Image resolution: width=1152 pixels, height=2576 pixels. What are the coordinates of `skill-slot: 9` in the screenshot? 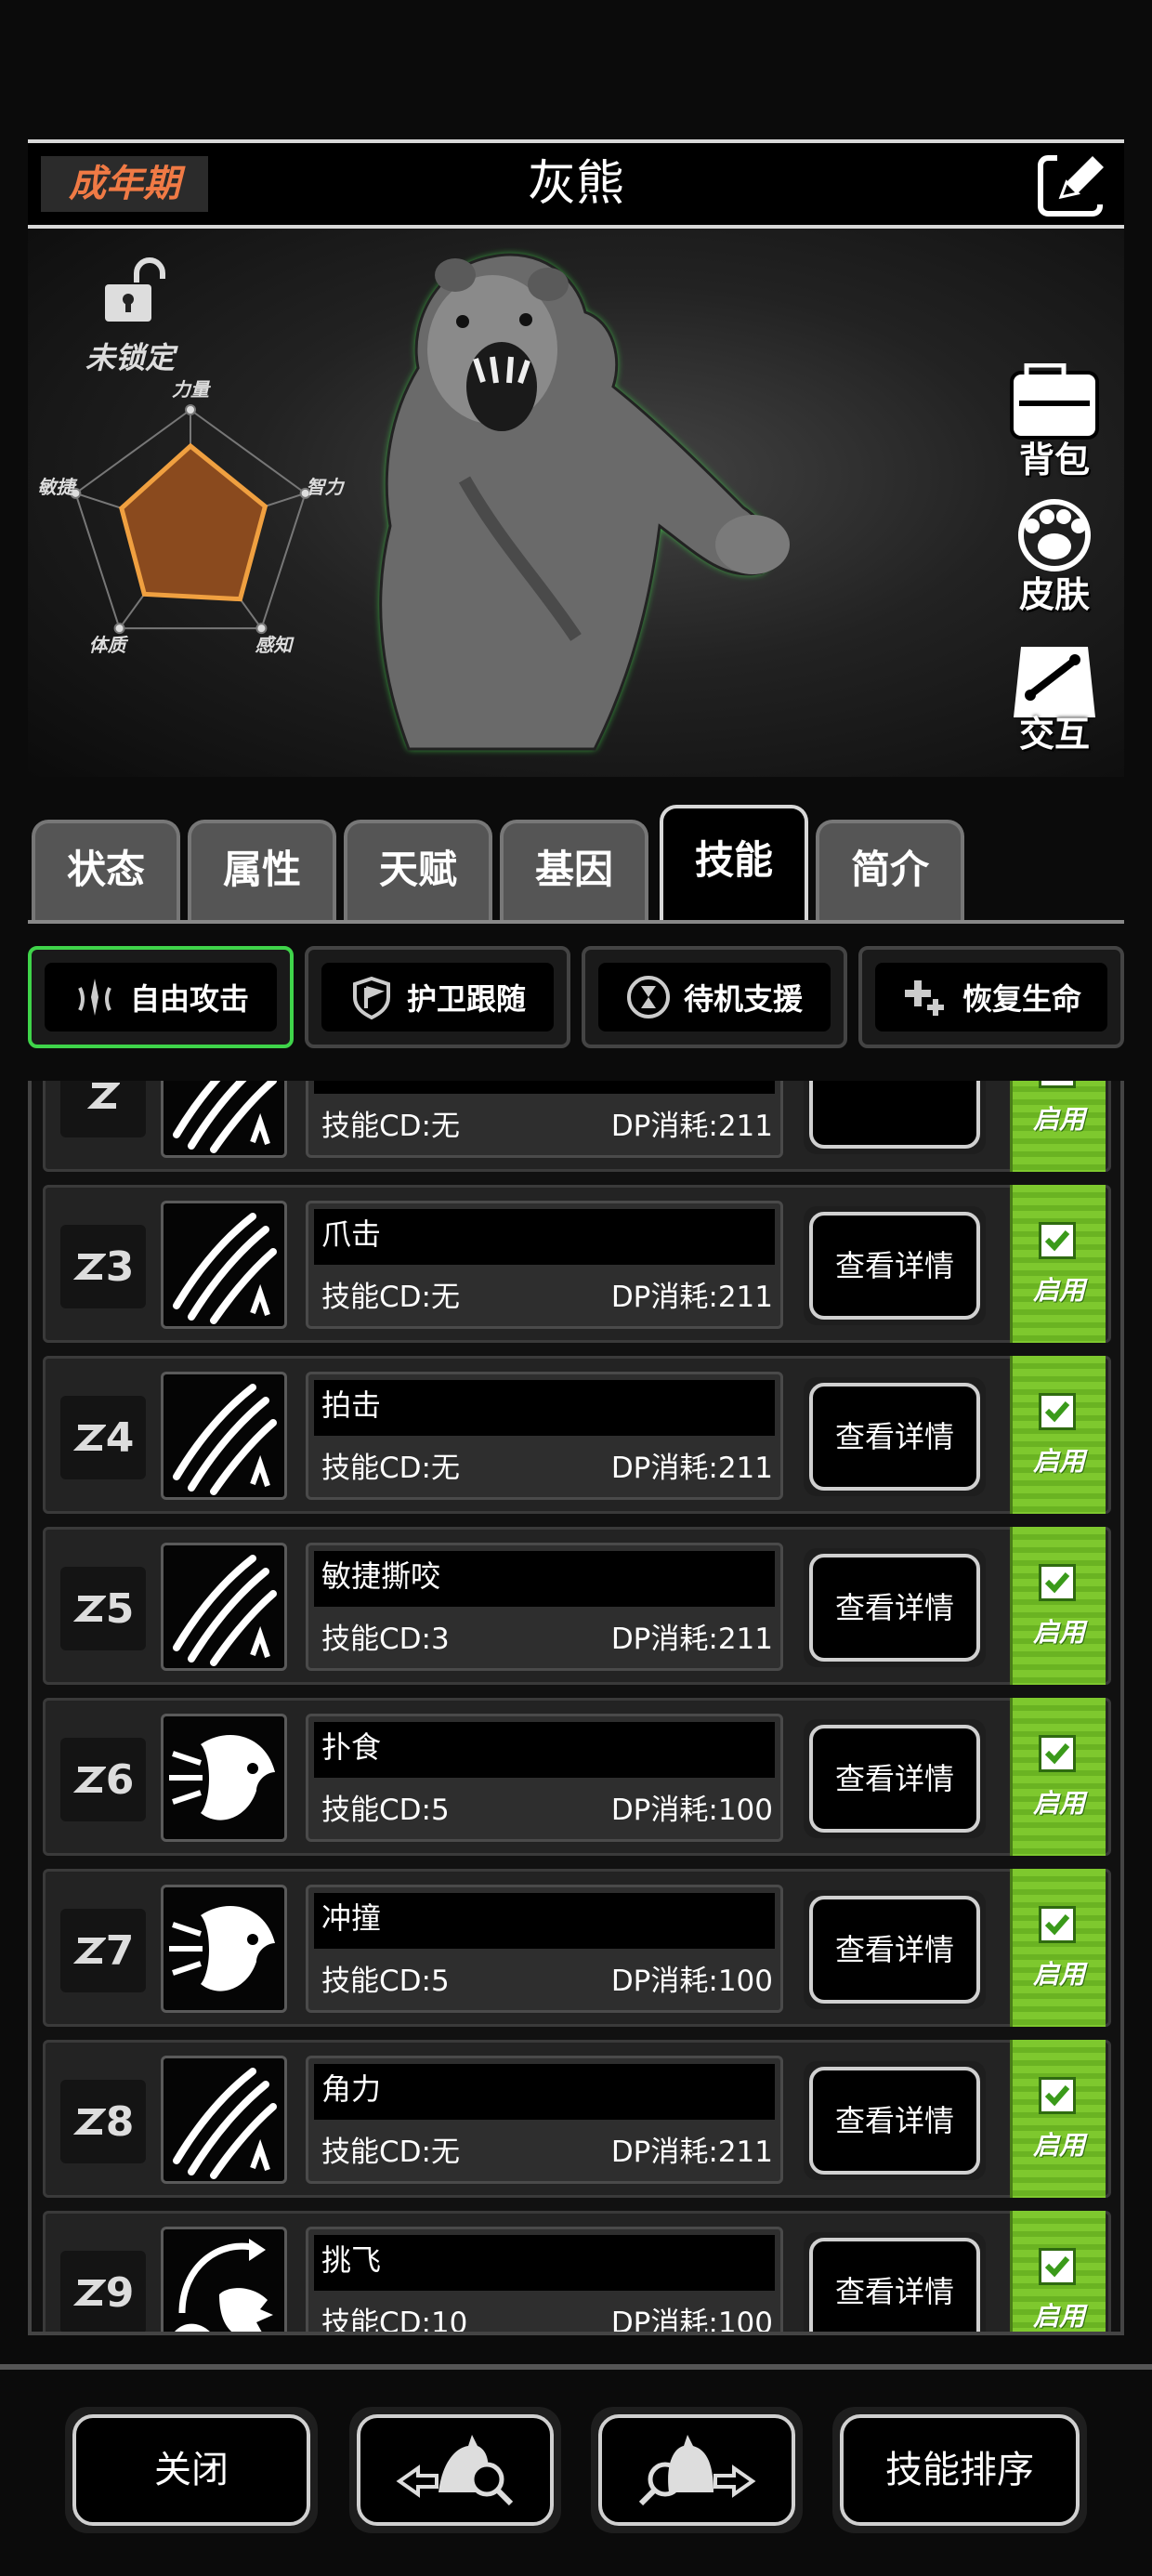 It's located at (103, 2291).